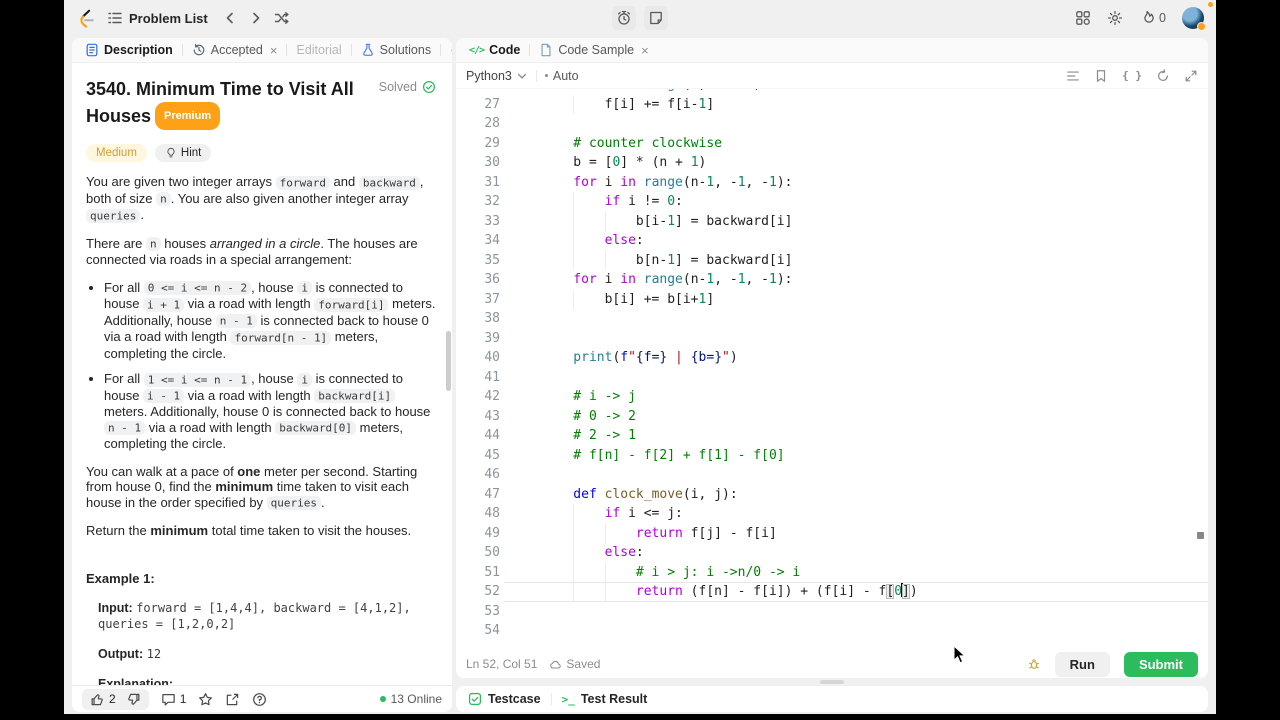  What do you see at coordinates (605, 699) in the screenshot?
I see `tab-test-result: >_ Test Result` at bounding box center [605, 699].